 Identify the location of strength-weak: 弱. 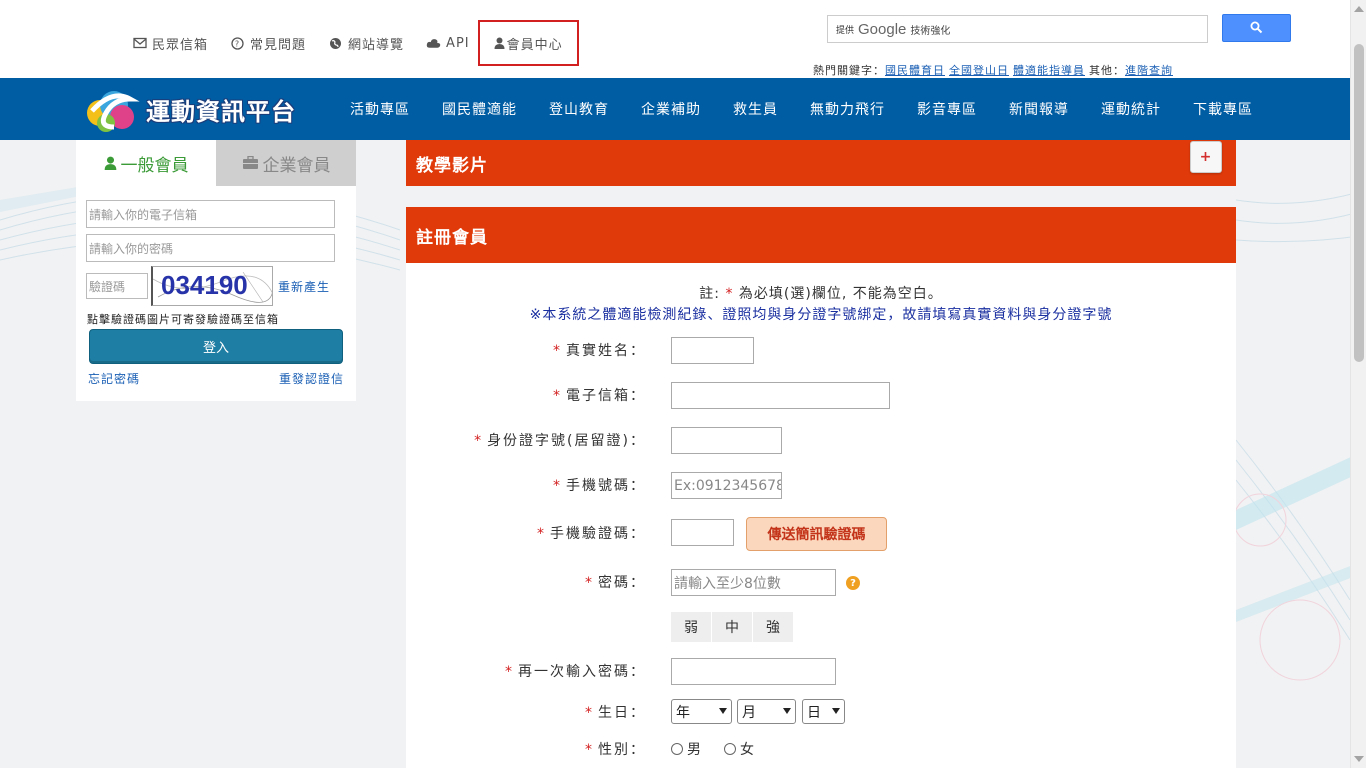
(691, 627).